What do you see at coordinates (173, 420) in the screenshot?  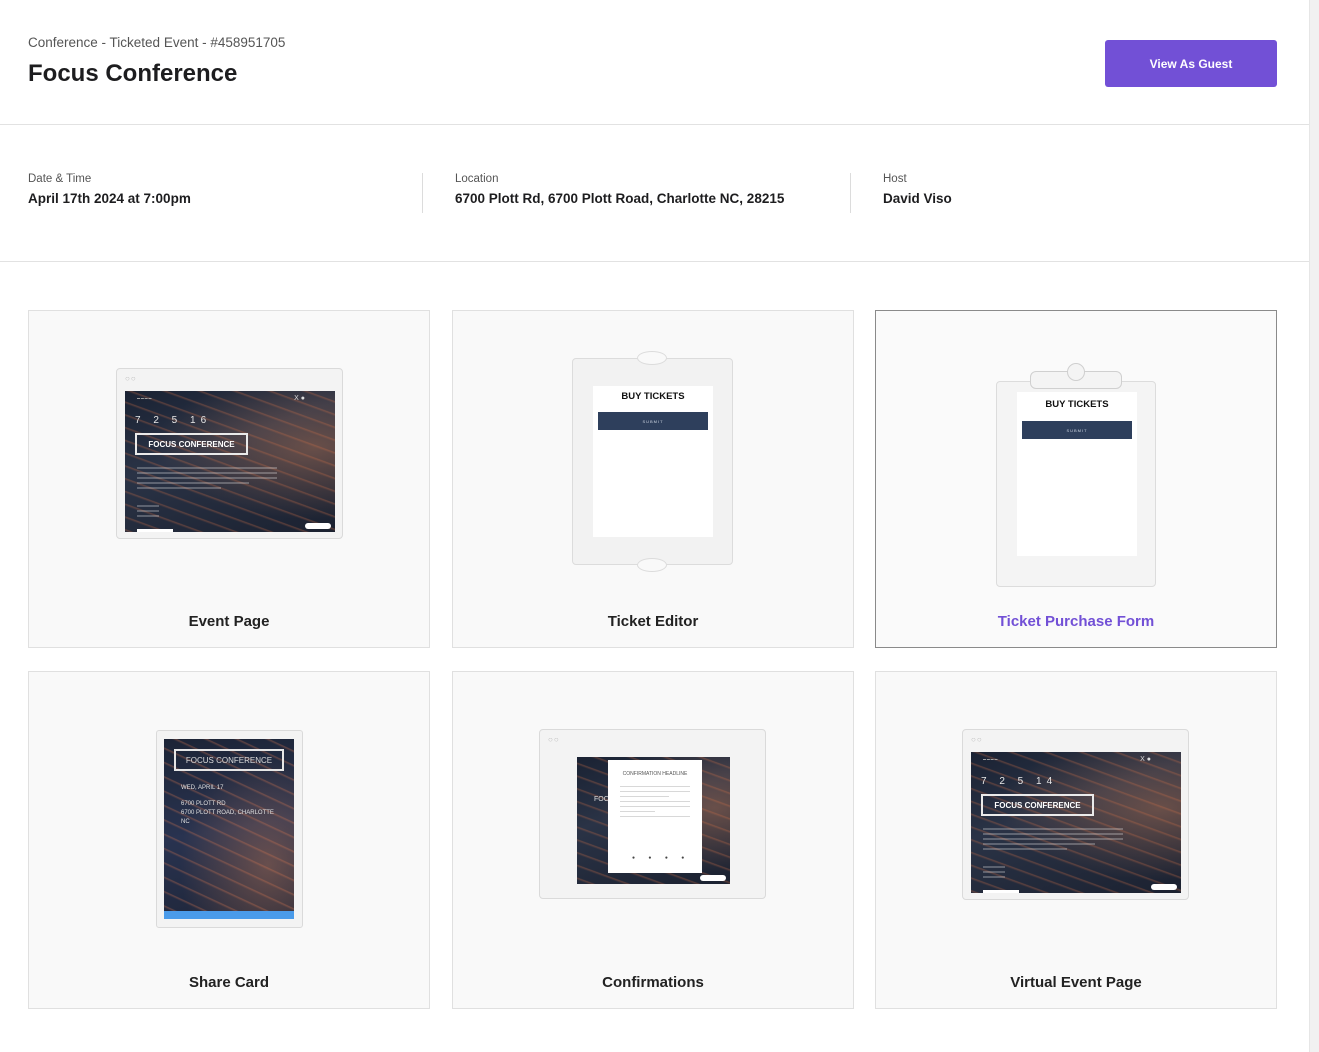 I see `countdown: 7 2 5 16` at bounding box center [173, 420].